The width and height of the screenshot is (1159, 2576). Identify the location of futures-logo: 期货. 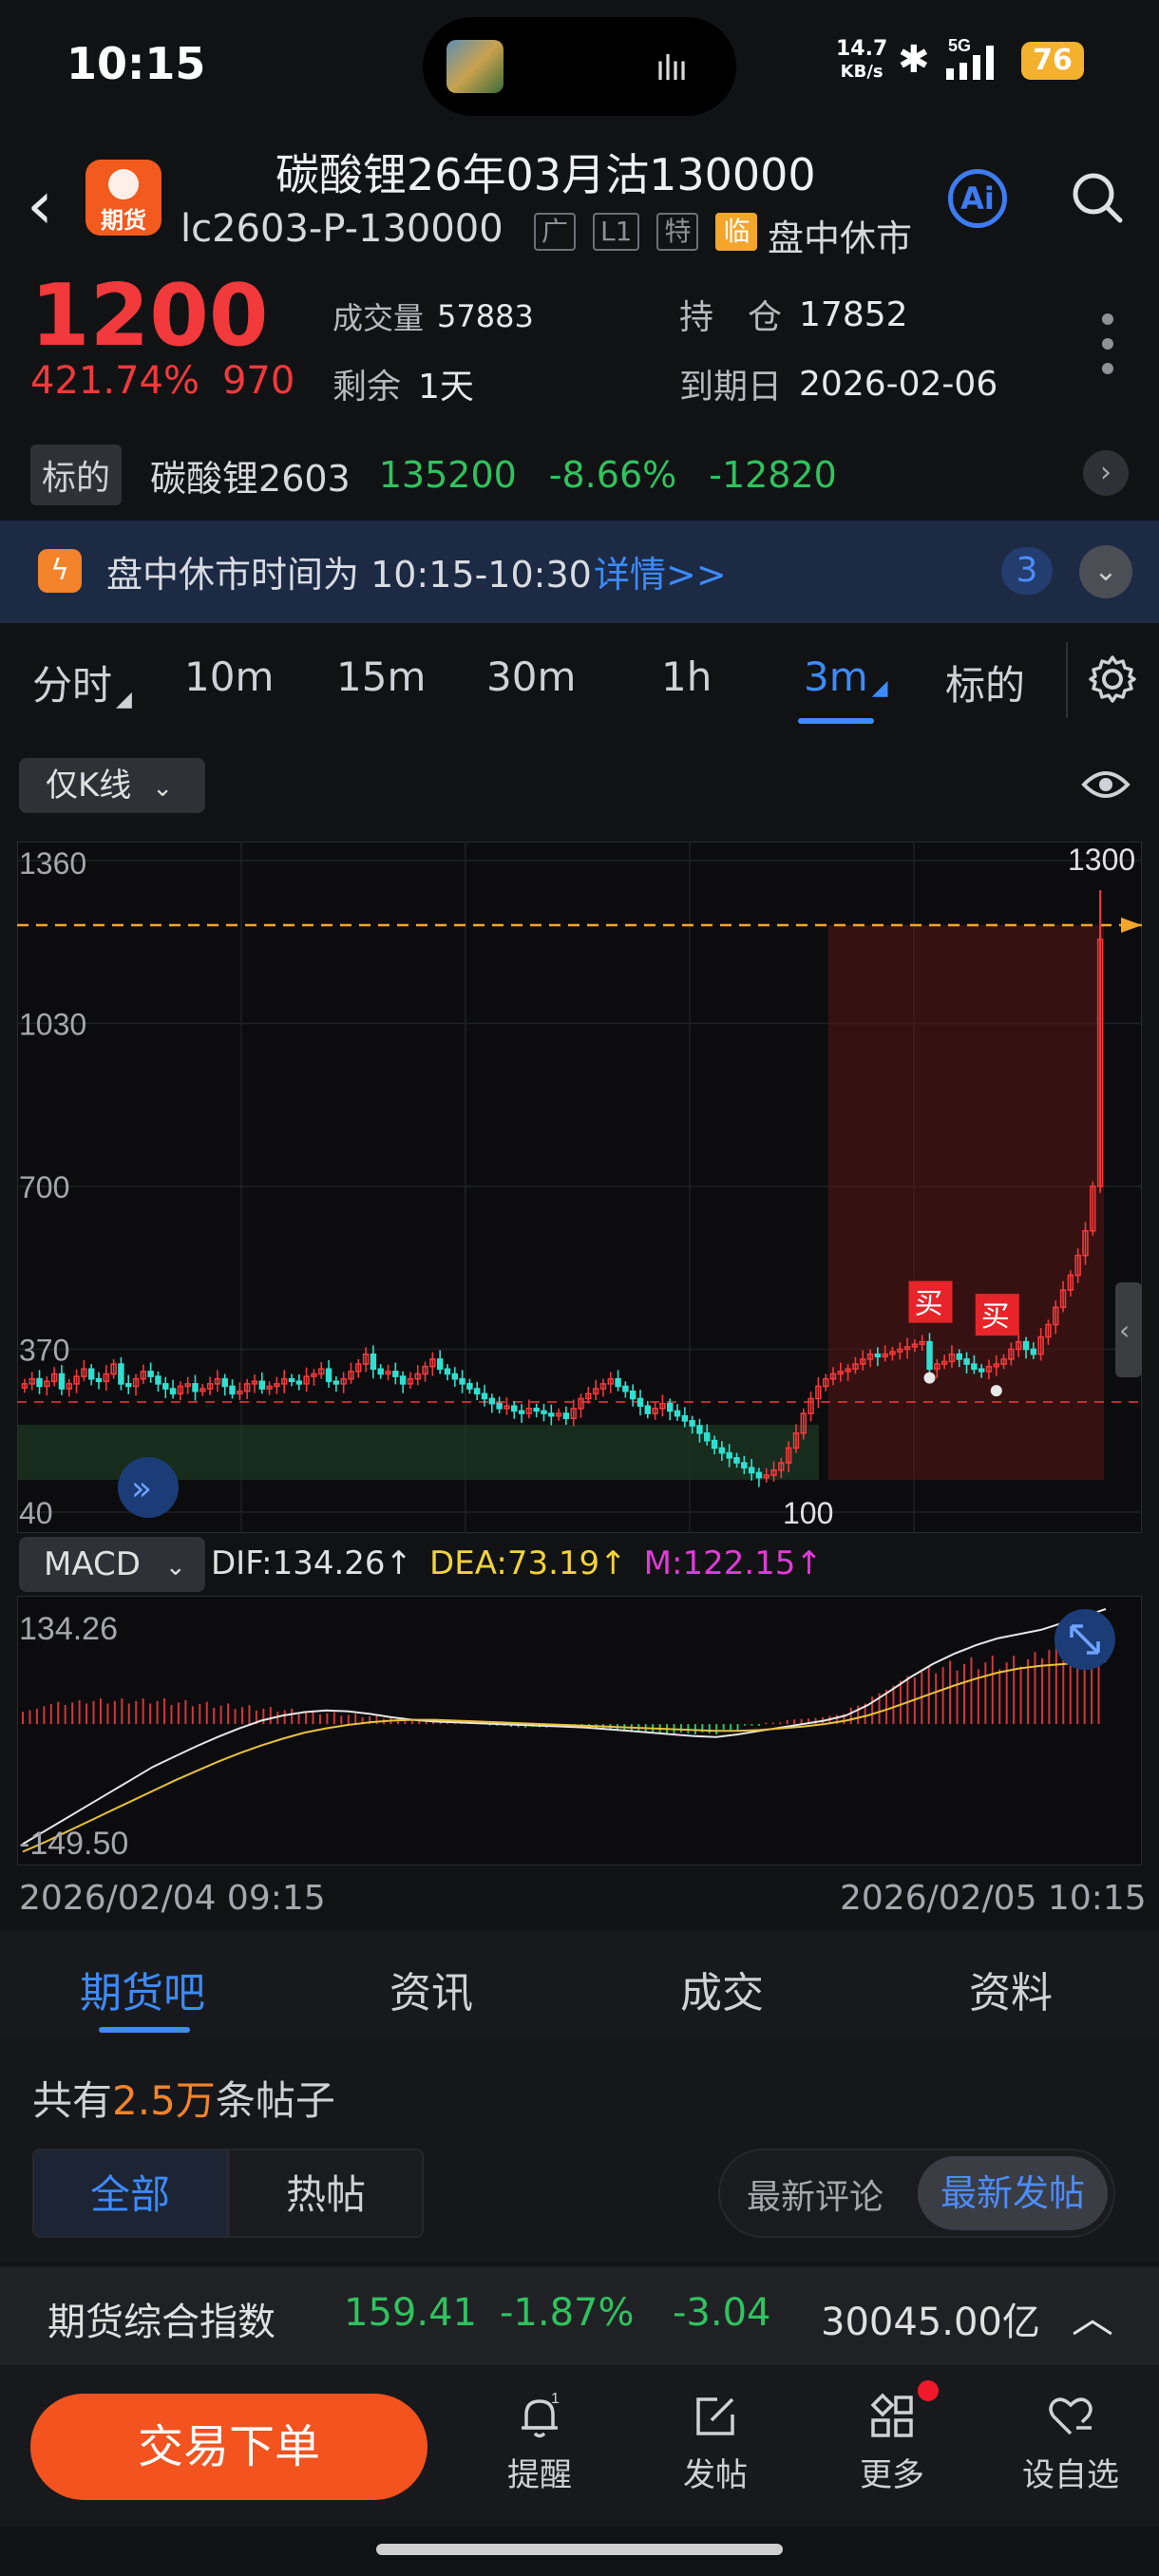
(124, 198).